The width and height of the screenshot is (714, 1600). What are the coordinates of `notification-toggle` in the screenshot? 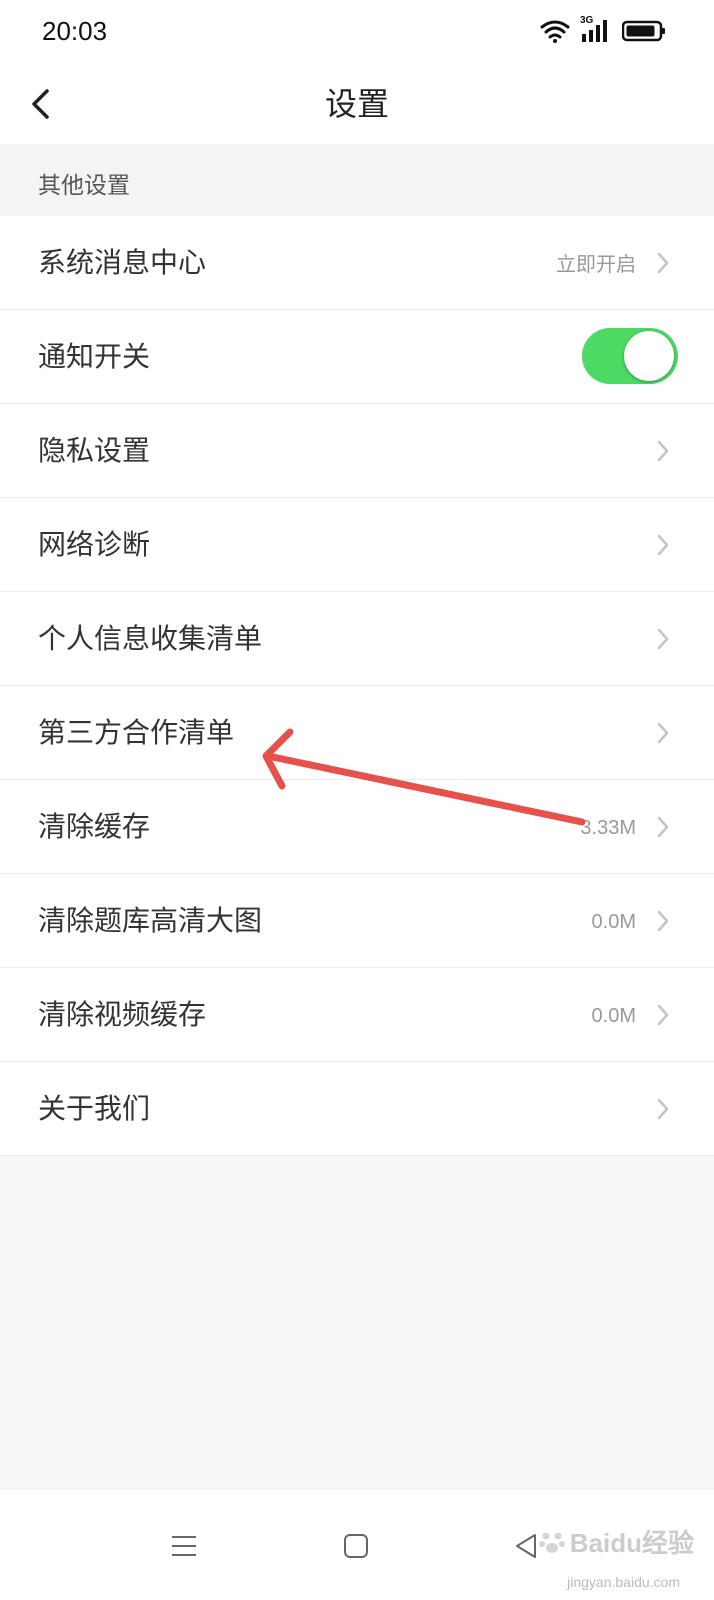 It's located at (630, 356).